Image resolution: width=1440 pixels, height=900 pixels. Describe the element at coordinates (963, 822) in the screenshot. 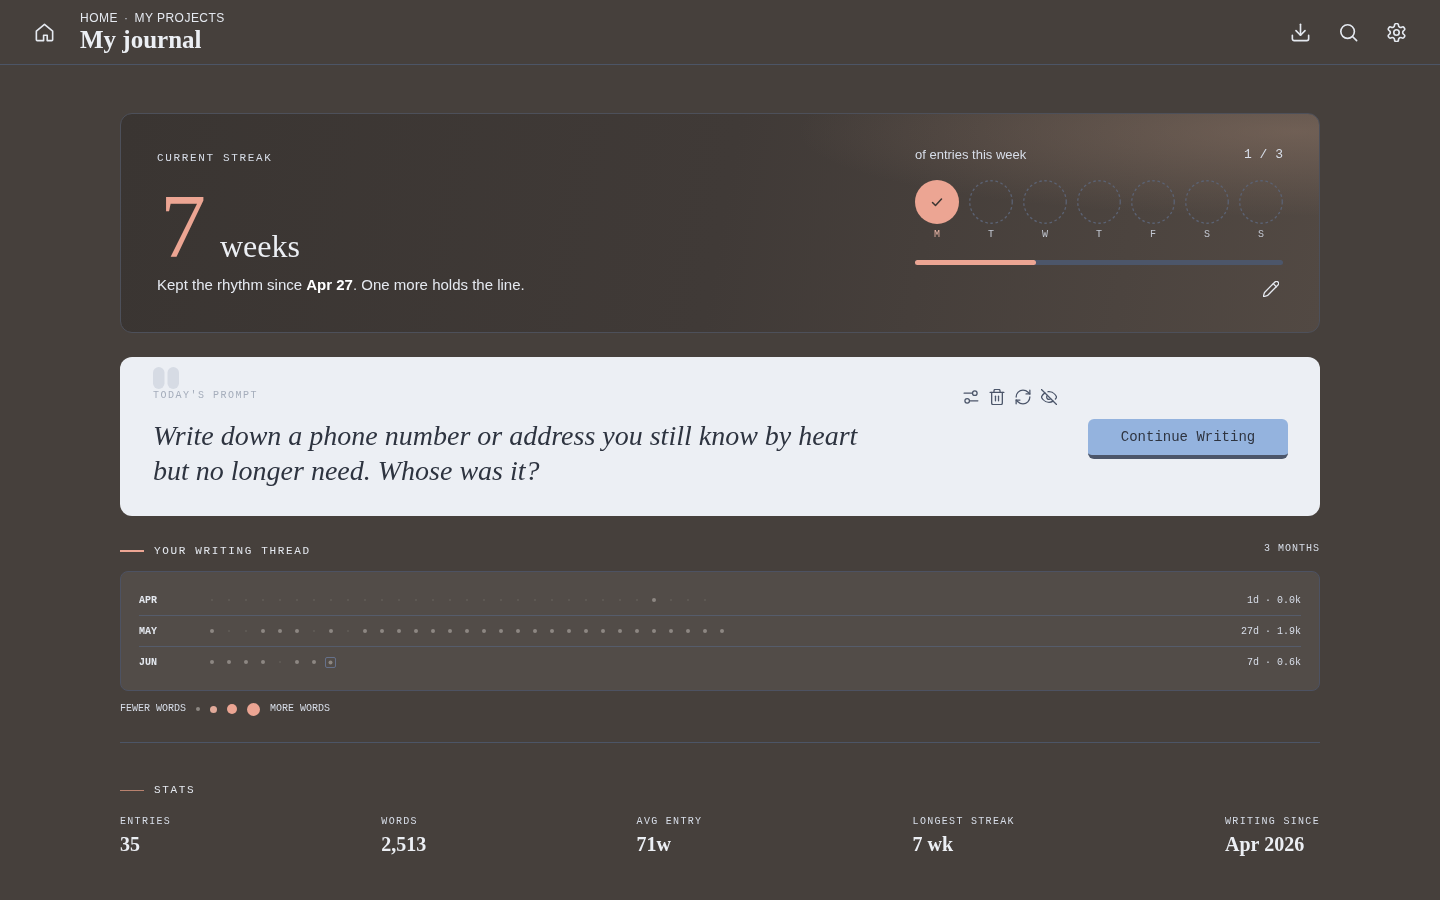

I see `stat-label: LONGEST STREAK` at that location.